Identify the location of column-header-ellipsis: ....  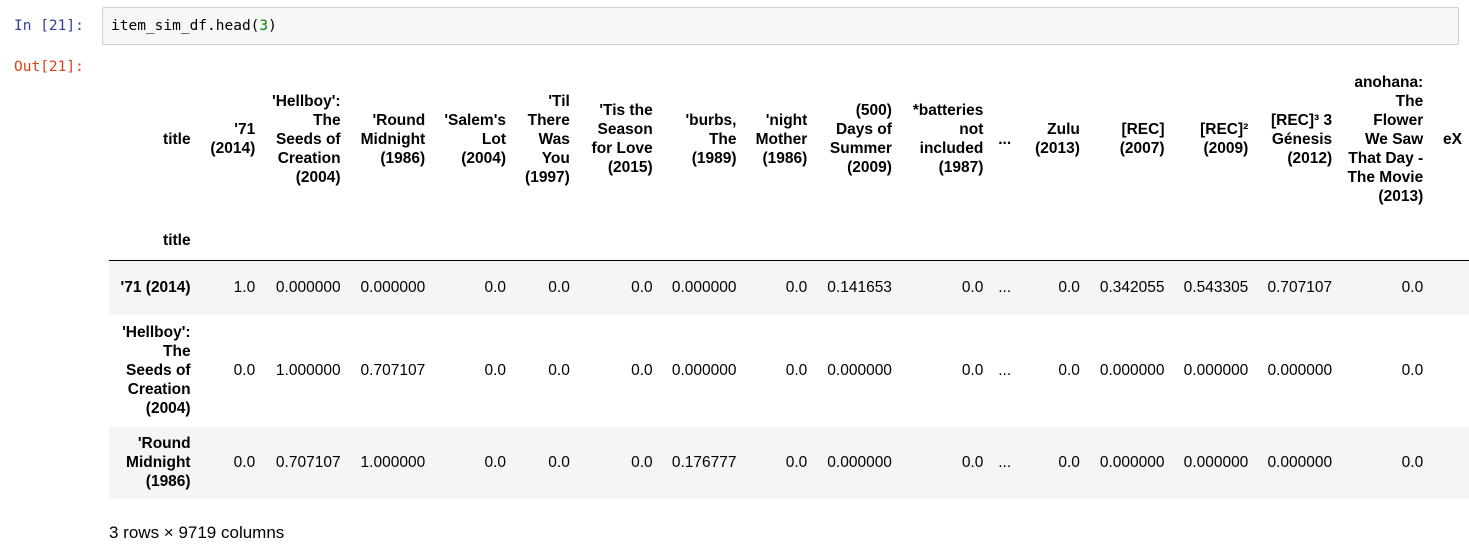
(1005, 139).